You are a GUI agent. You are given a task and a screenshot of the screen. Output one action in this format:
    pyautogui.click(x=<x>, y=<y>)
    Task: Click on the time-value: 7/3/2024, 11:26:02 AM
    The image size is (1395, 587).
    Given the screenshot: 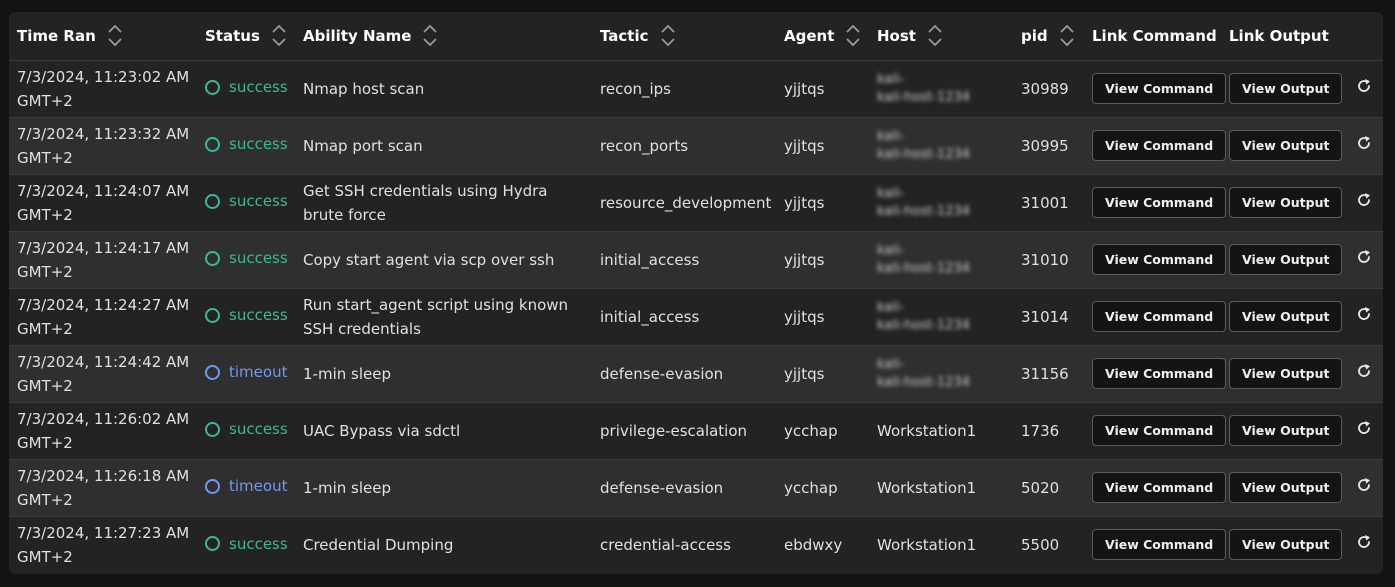 What is the action you would take?
    pyautogui.click(x=103, y=418)
    